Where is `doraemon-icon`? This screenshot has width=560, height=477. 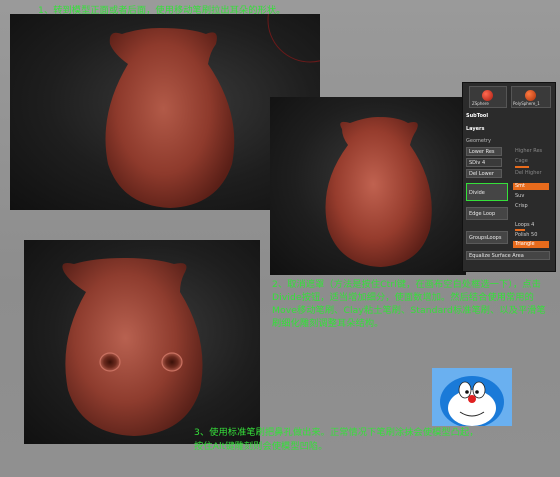
doraemon-icon is located at coordinates (472, 397).